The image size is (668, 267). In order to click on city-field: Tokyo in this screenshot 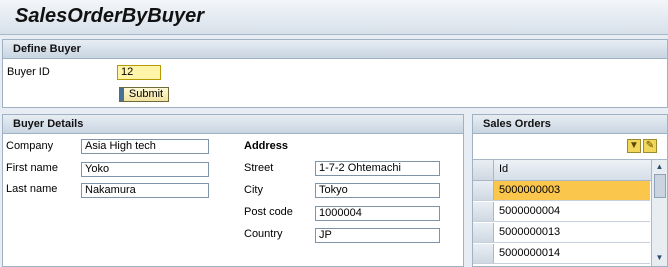, I will do `click(377, 190)`.